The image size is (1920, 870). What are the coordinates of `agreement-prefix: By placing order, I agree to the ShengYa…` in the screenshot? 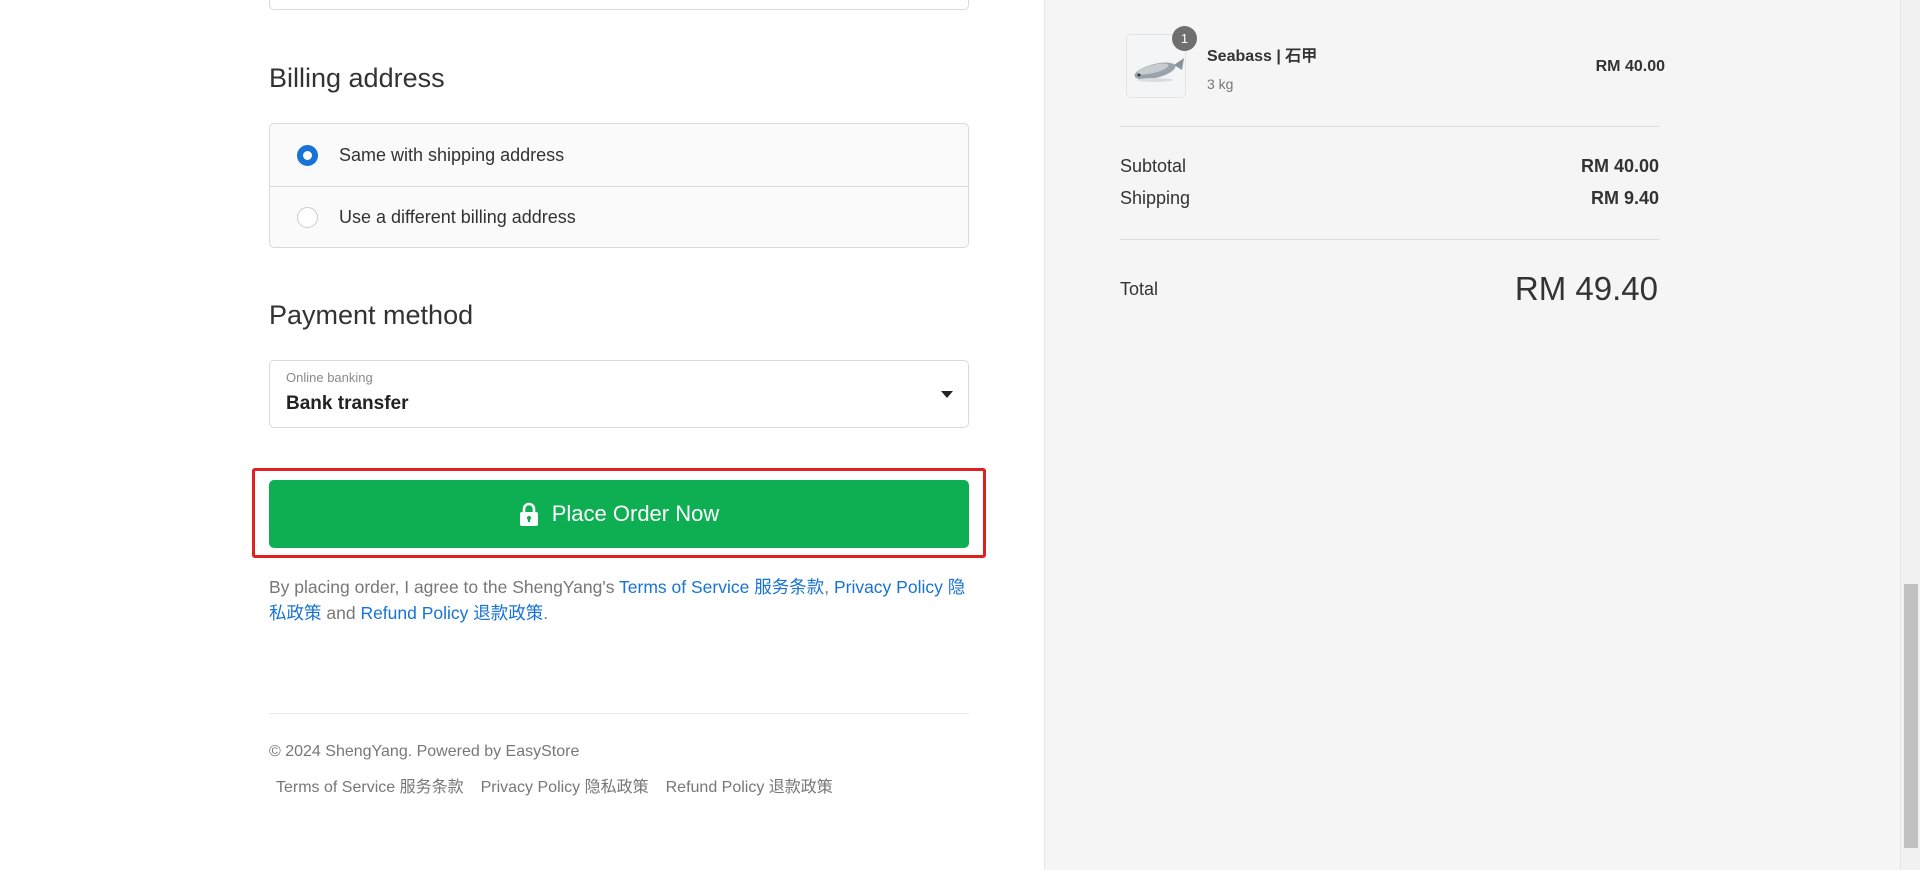 It's located at (444, 587).